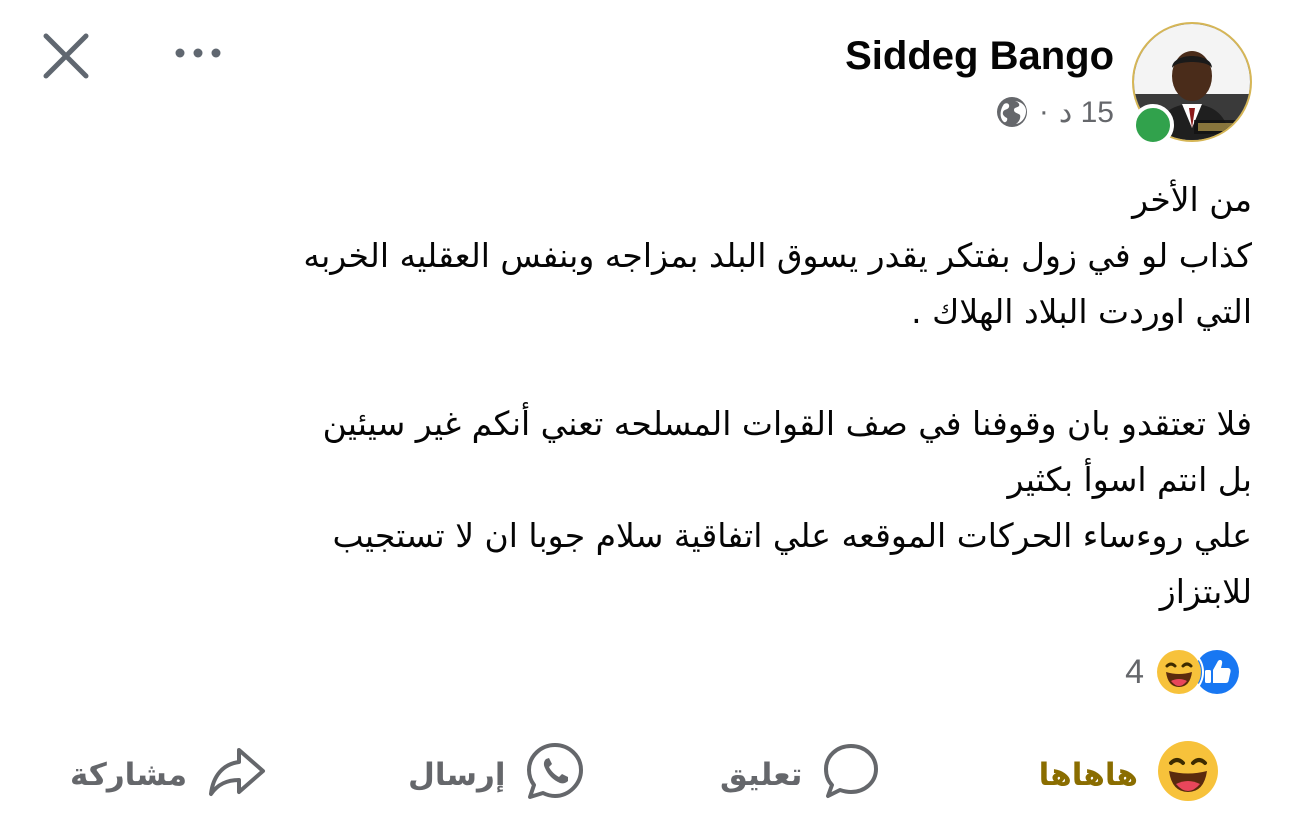  What do you see at coordinates (851, 775) in the screenshot?
I see `comment-icon` at bounding box center [851, 775].